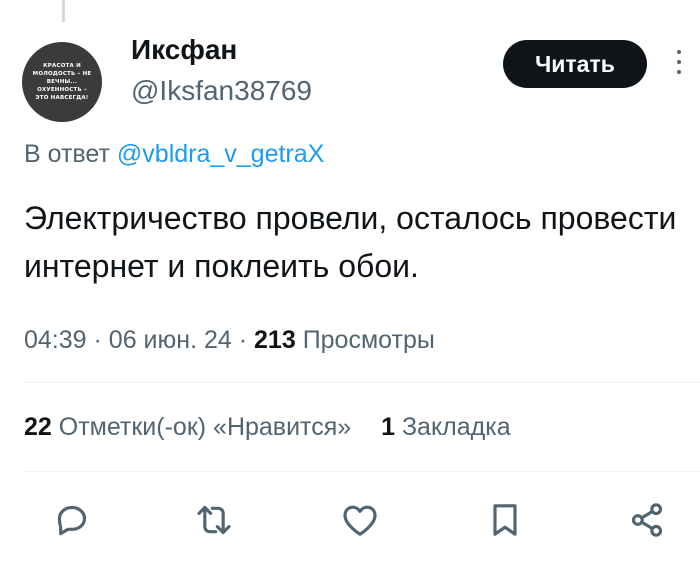 This screenshot has height=568, width=700. I want to click on likes-count: 22, so click(38, 427).